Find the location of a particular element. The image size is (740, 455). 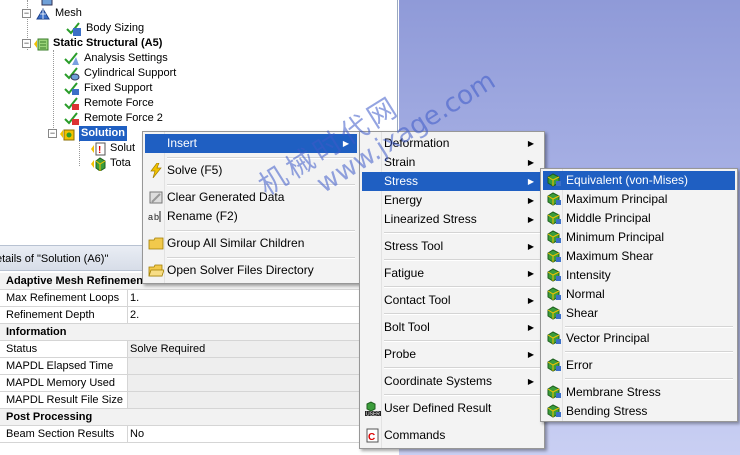

mesh-icon is located at coordinates (43, 14).